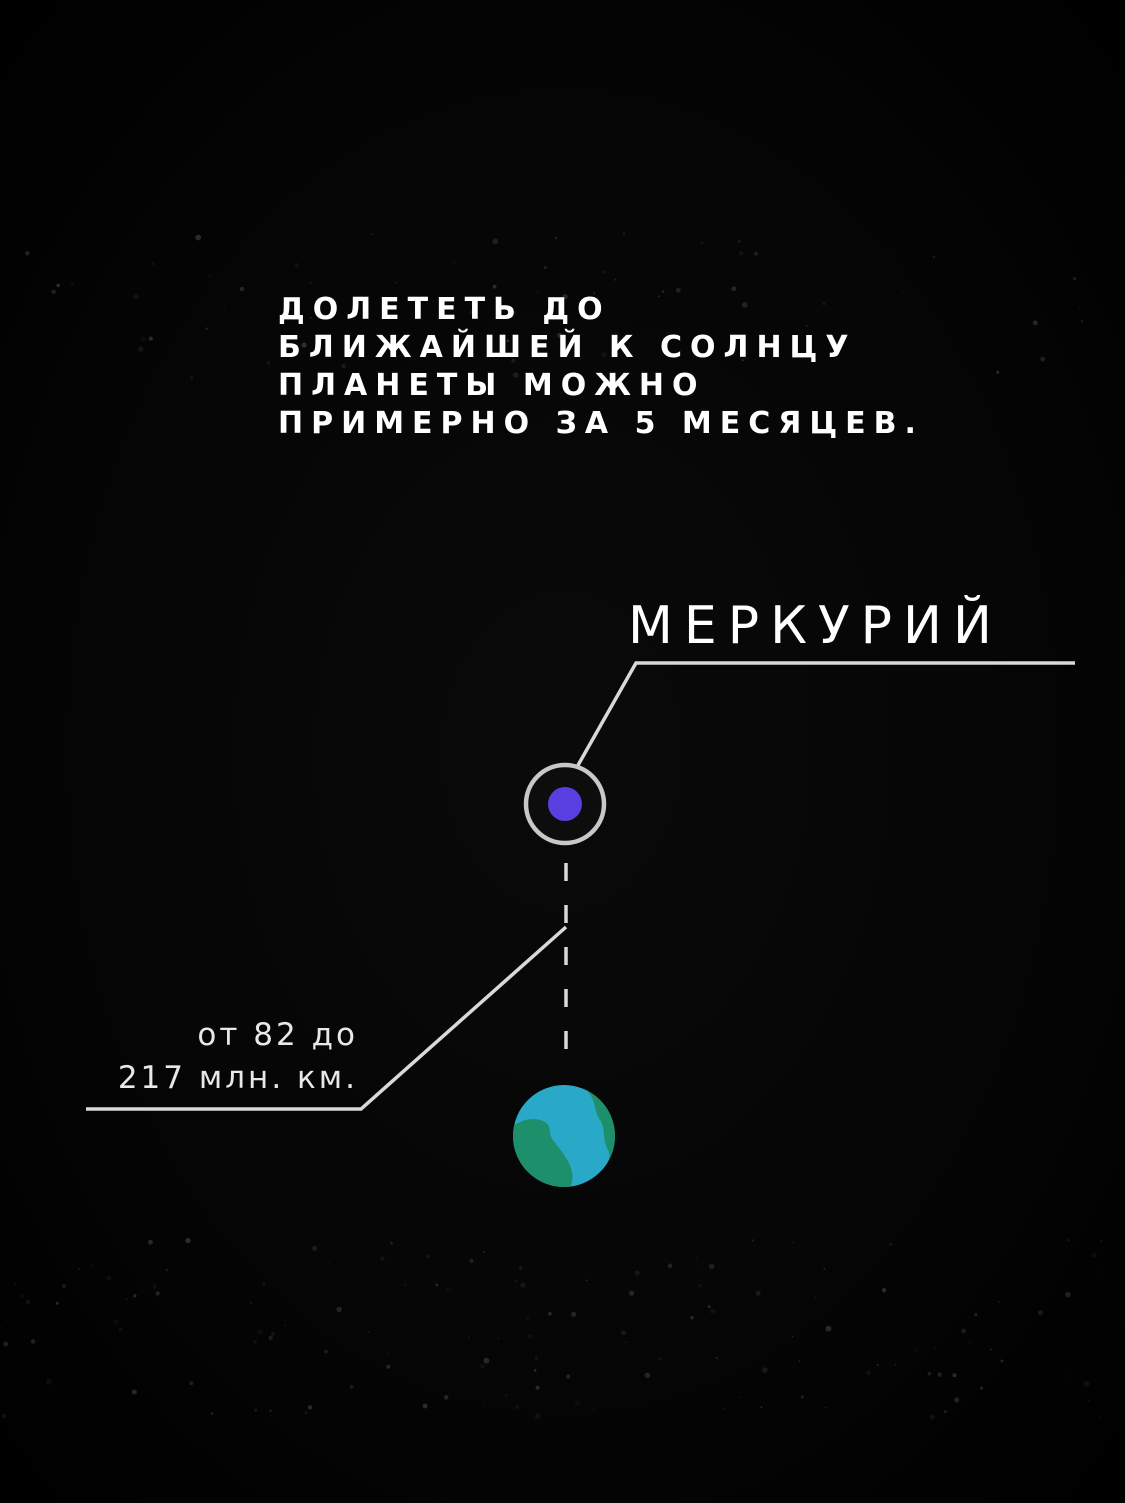 The width and height of the screenshot is (1125, 1503). I want to click on mercury-body, so click(565, 804).